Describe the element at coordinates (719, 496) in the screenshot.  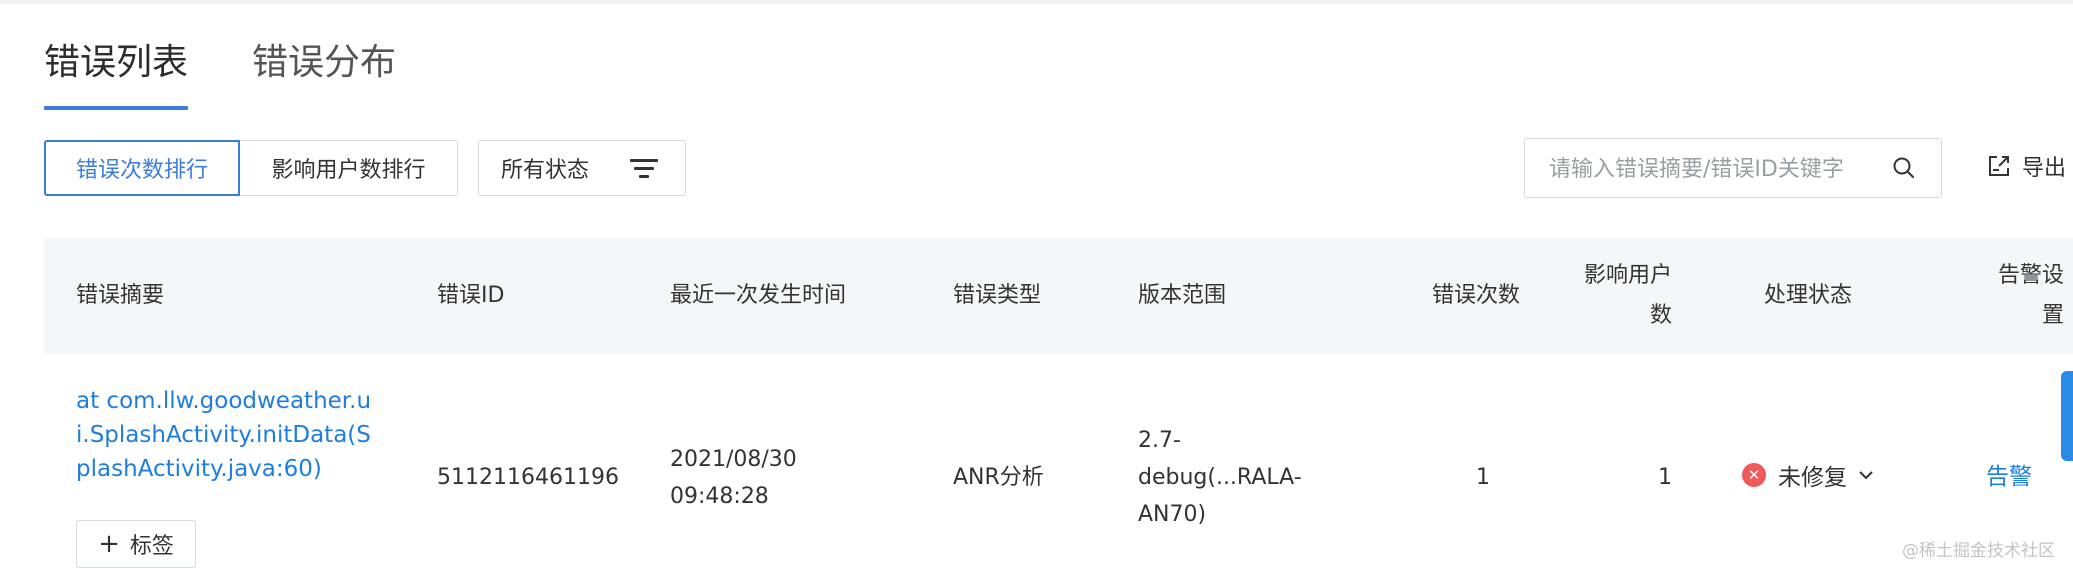
I see `last-time-clock: 09:48:28` at that location.